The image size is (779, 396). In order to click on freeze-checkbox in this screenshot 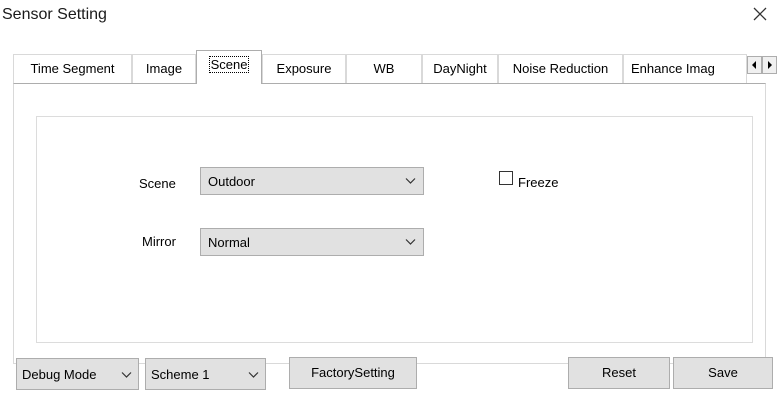, I will do `click(506, 178)`.